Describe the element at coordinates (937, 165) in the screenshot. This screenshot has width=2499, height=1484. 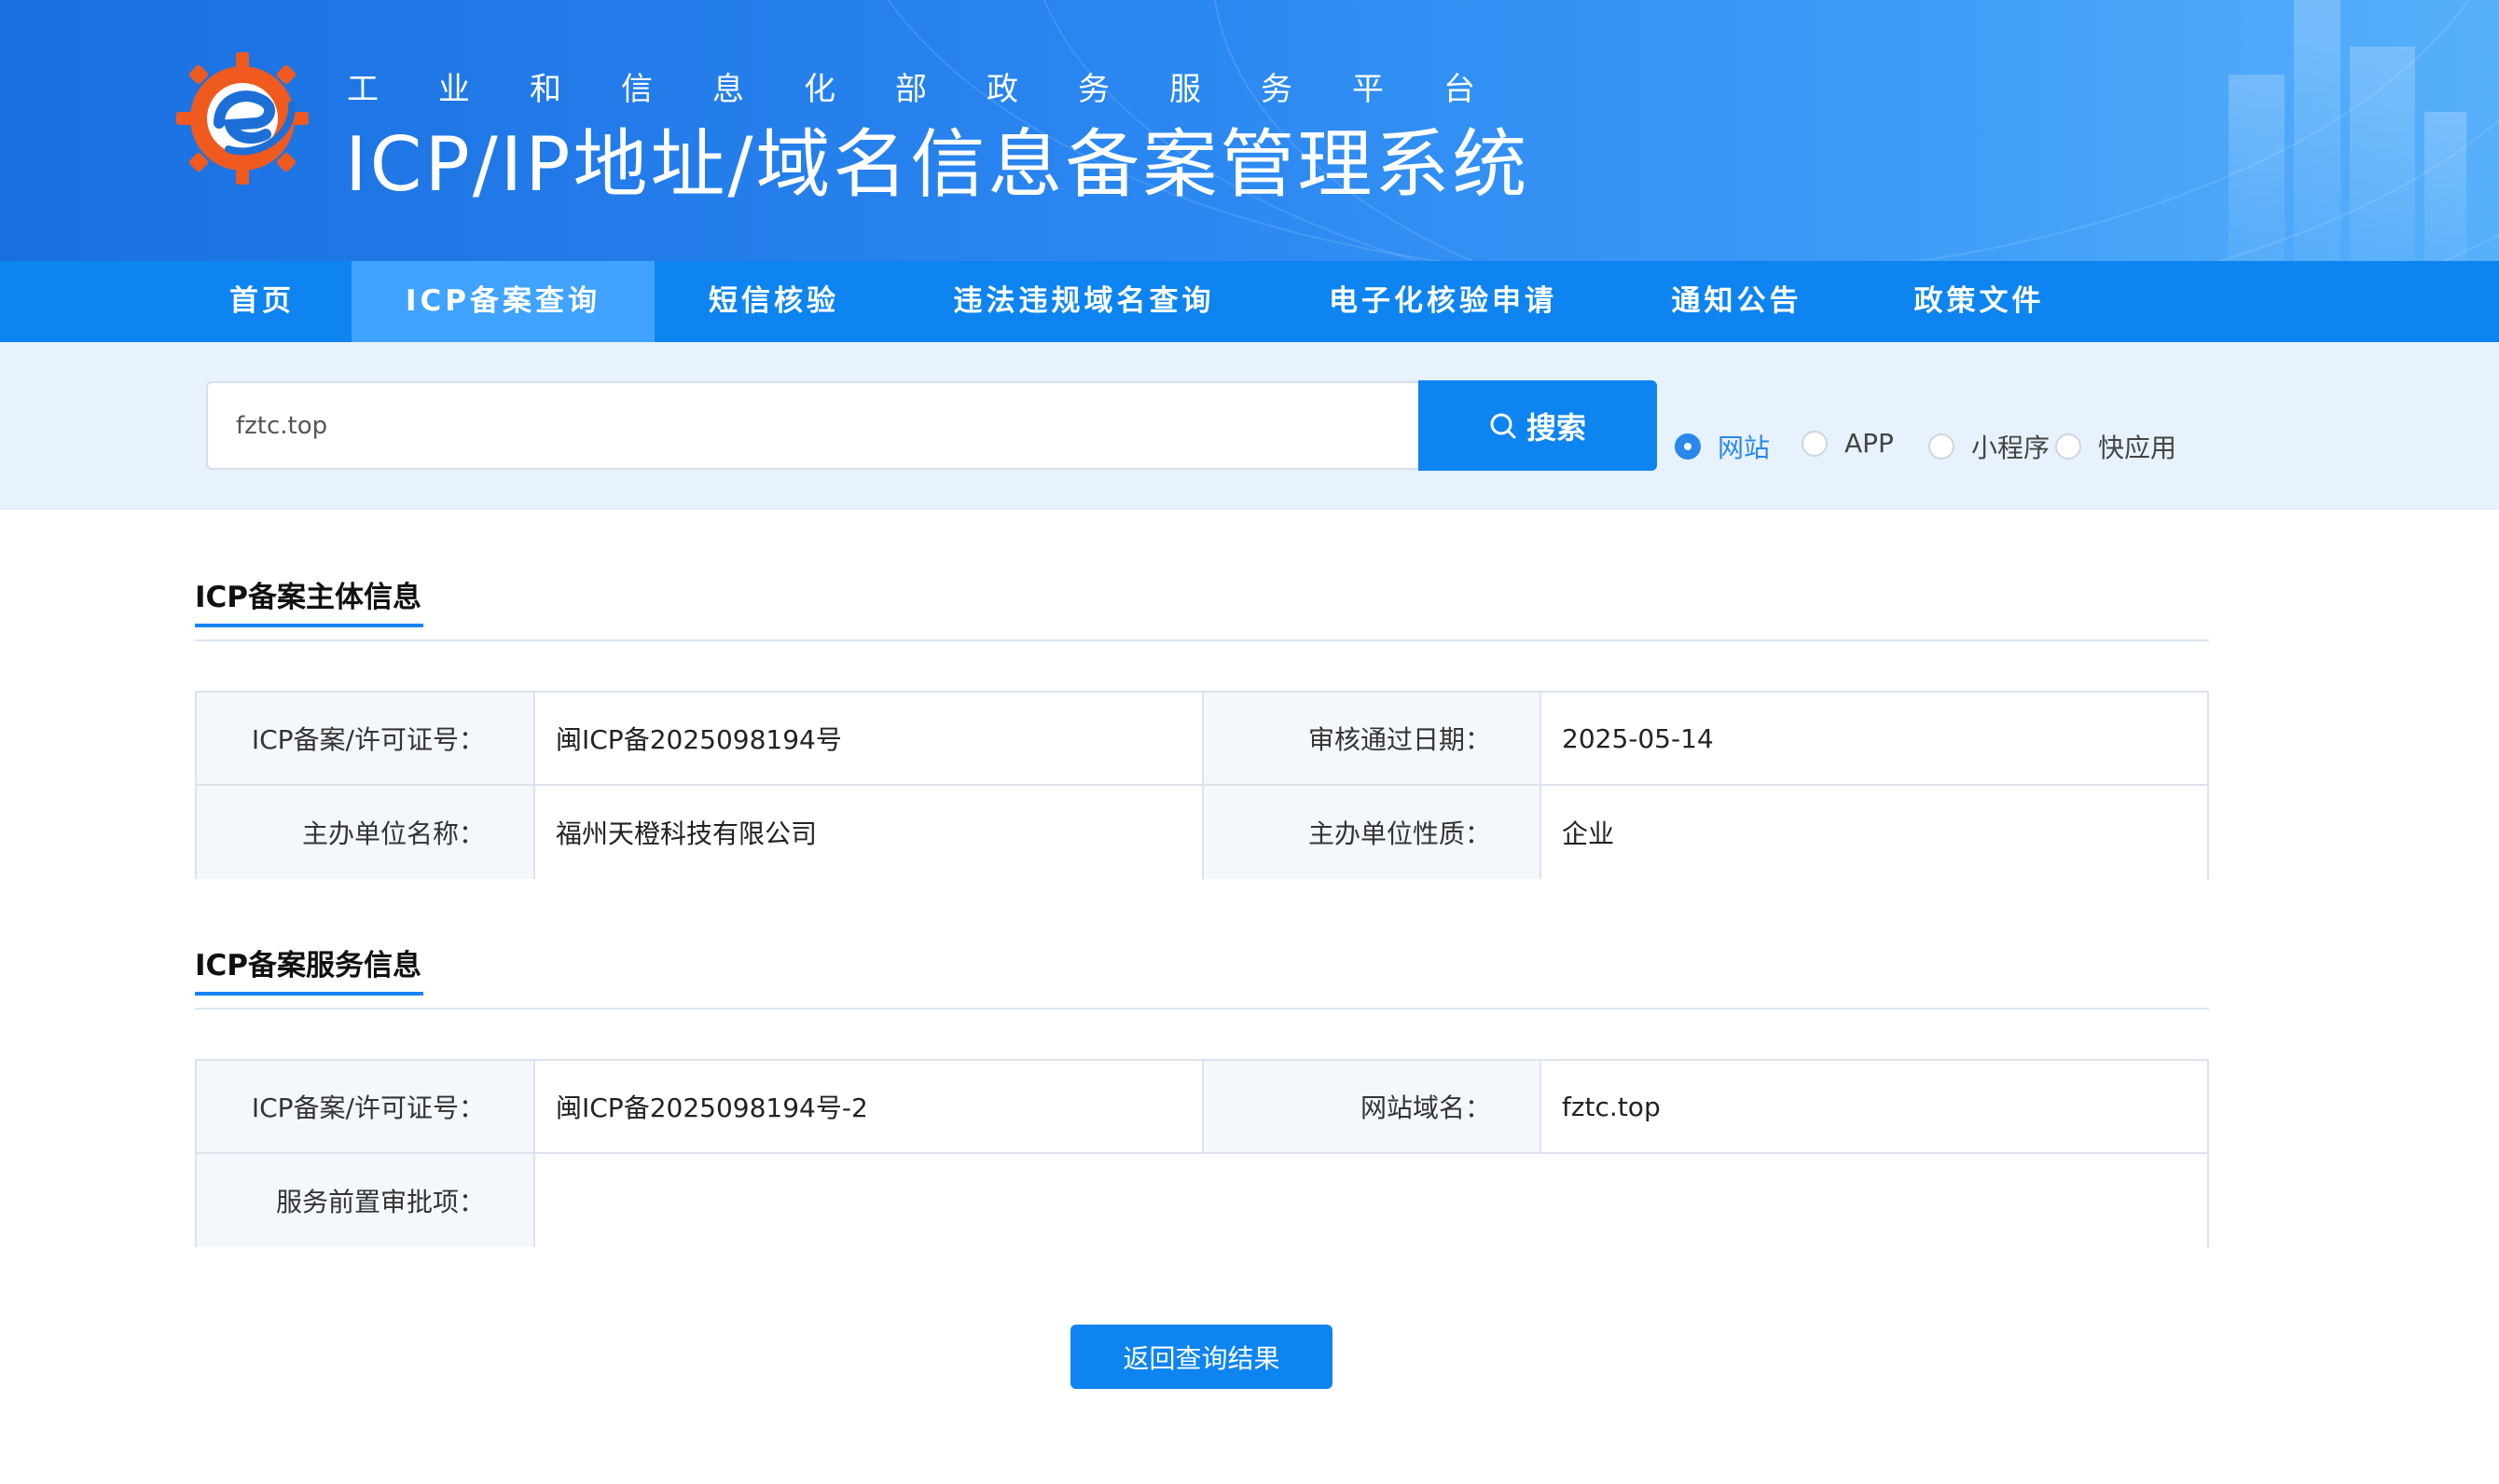
I see `system-title: ICP/IP地址/域名信息备案管理系统` at that location.